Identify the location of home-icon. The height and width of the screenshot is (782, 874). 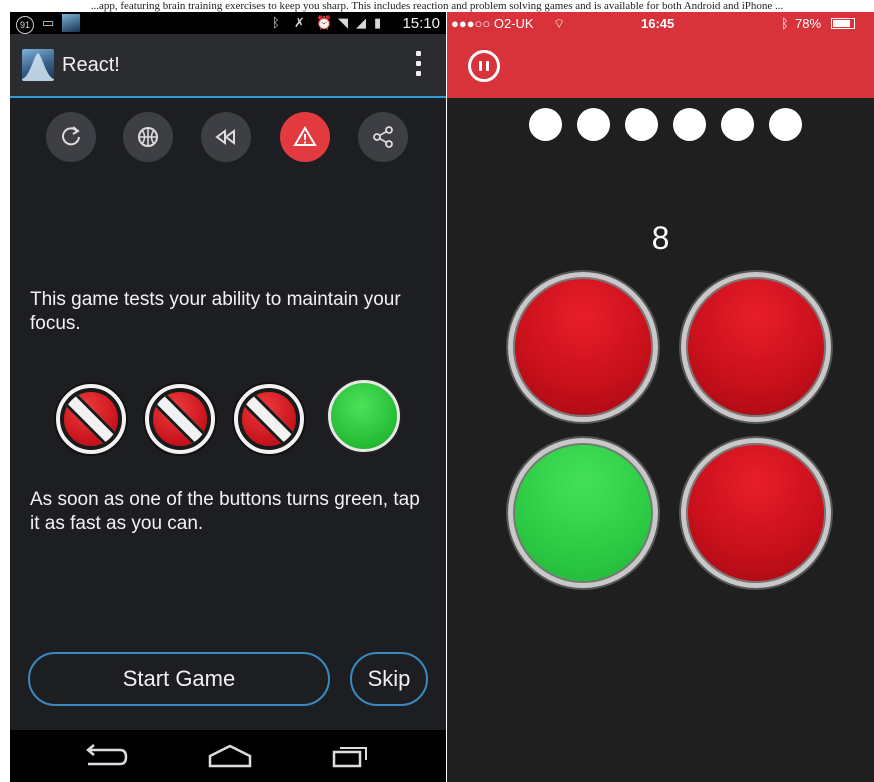
(230, 756).